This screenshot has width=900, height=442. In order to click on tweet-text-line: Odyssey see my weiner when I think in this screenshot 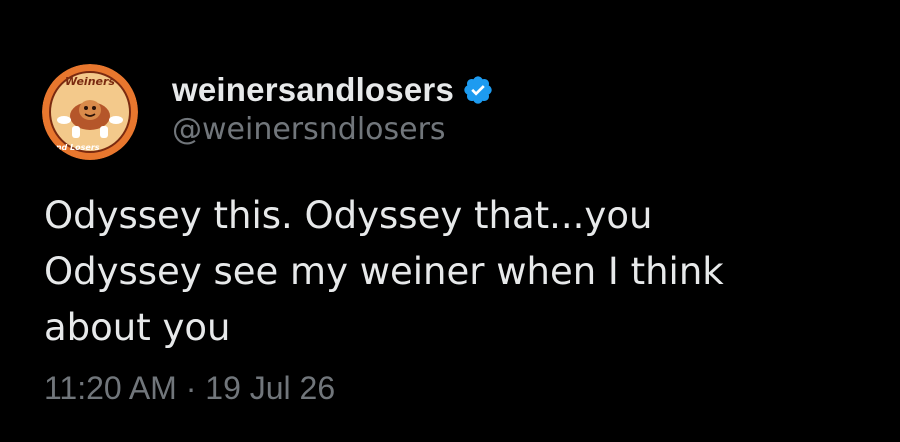, I will do `click(384, 271)`.